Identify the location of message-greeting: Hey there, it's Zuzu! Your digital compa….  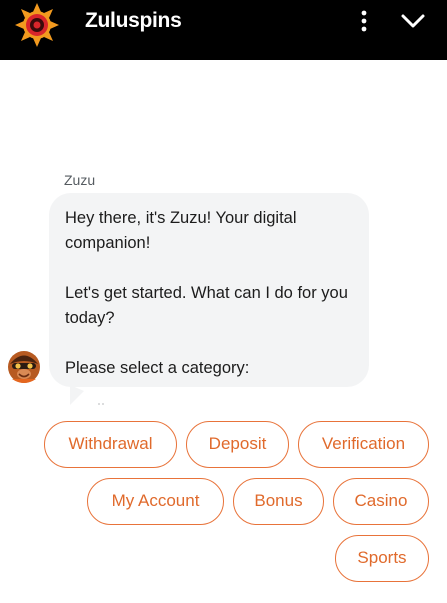
(181, 230).